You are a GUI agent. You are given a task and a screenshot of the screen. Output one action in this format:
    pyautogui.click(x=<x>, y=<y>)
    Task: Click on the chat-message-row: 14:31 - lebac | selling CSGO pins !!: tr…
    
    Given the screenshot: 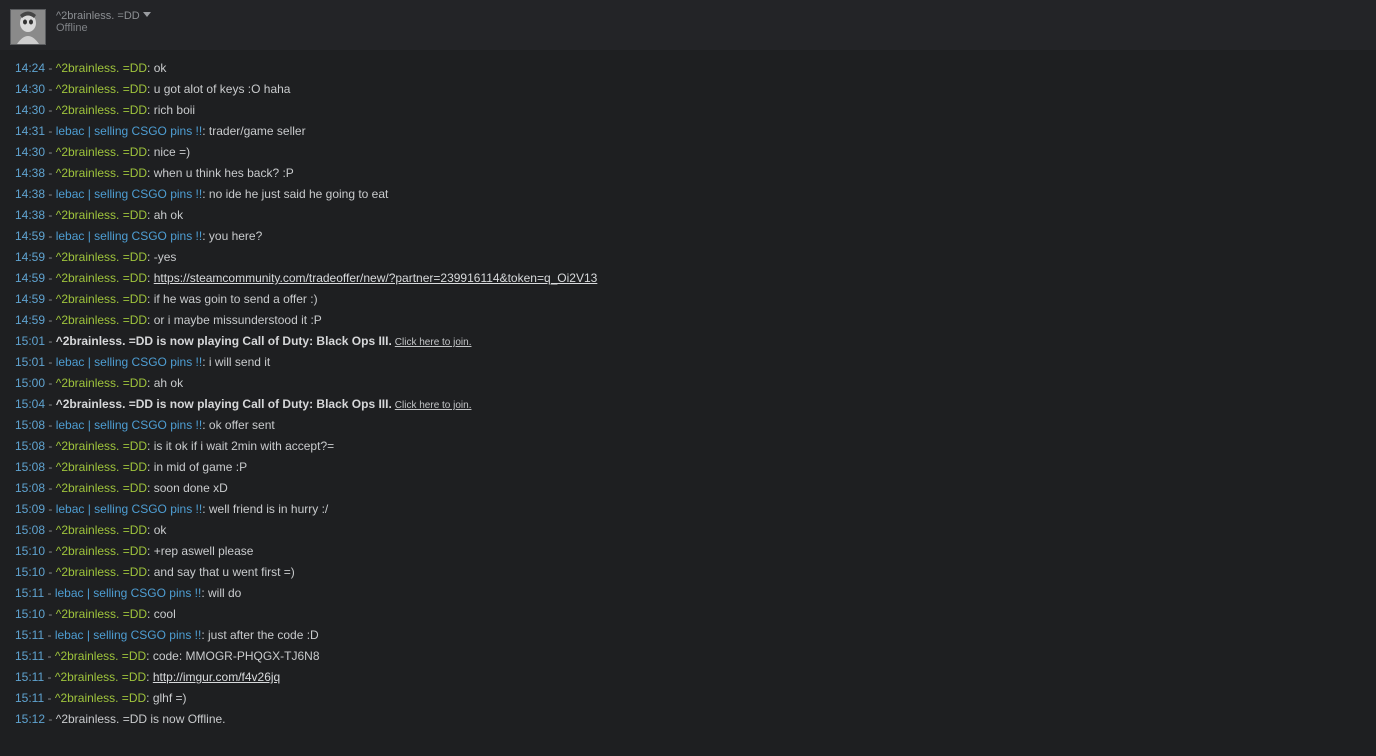 What is the action you would take?
    pyautogui.click(x=685, y=131)
    